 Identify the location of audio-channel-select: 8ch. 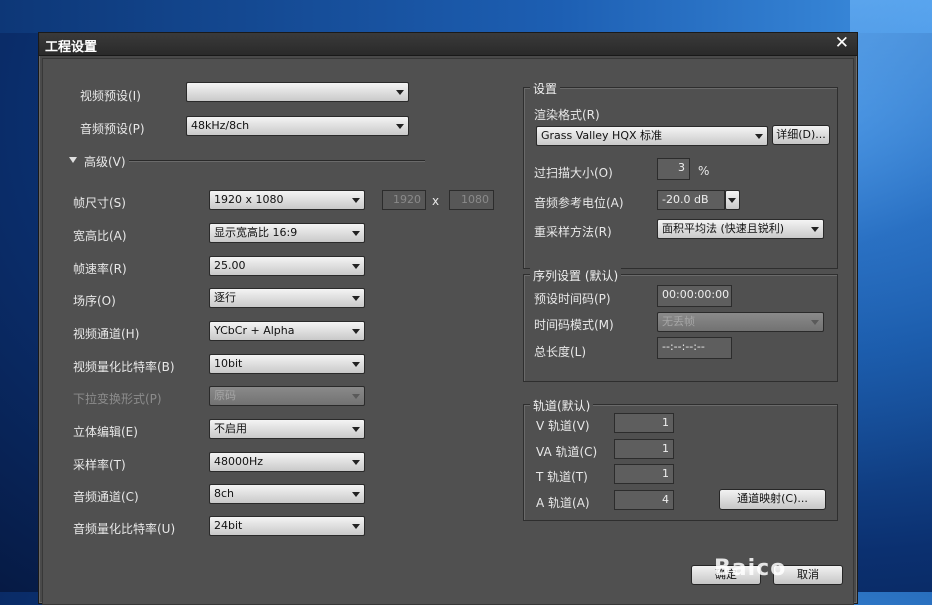
(287, 494).